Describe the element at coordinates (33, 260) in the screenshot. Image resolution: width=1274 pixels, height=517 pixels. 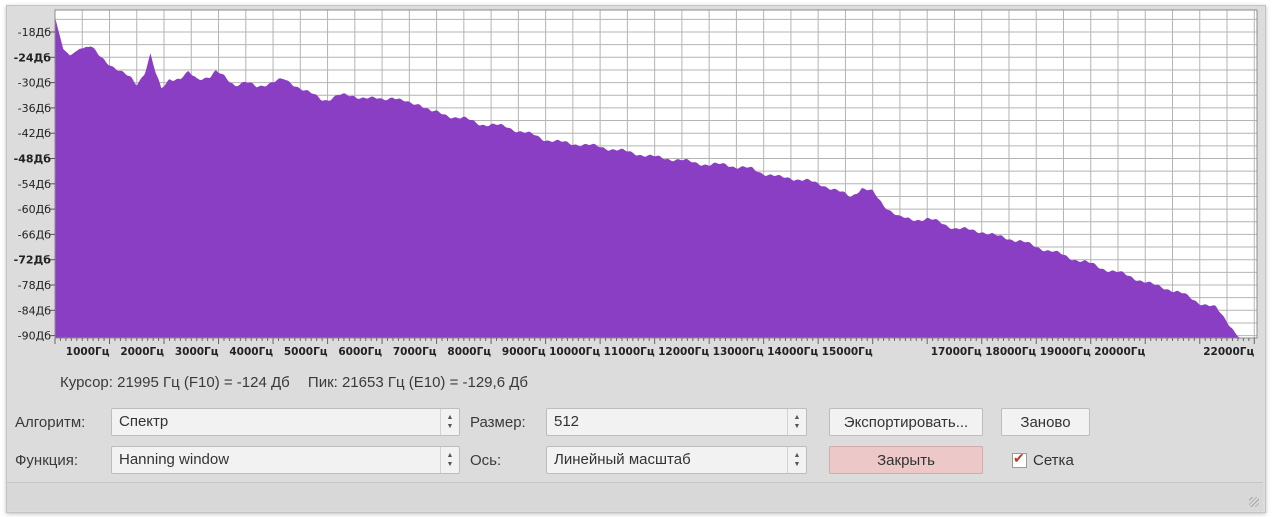
I see `db-tick-label: -72Дб` at that location.